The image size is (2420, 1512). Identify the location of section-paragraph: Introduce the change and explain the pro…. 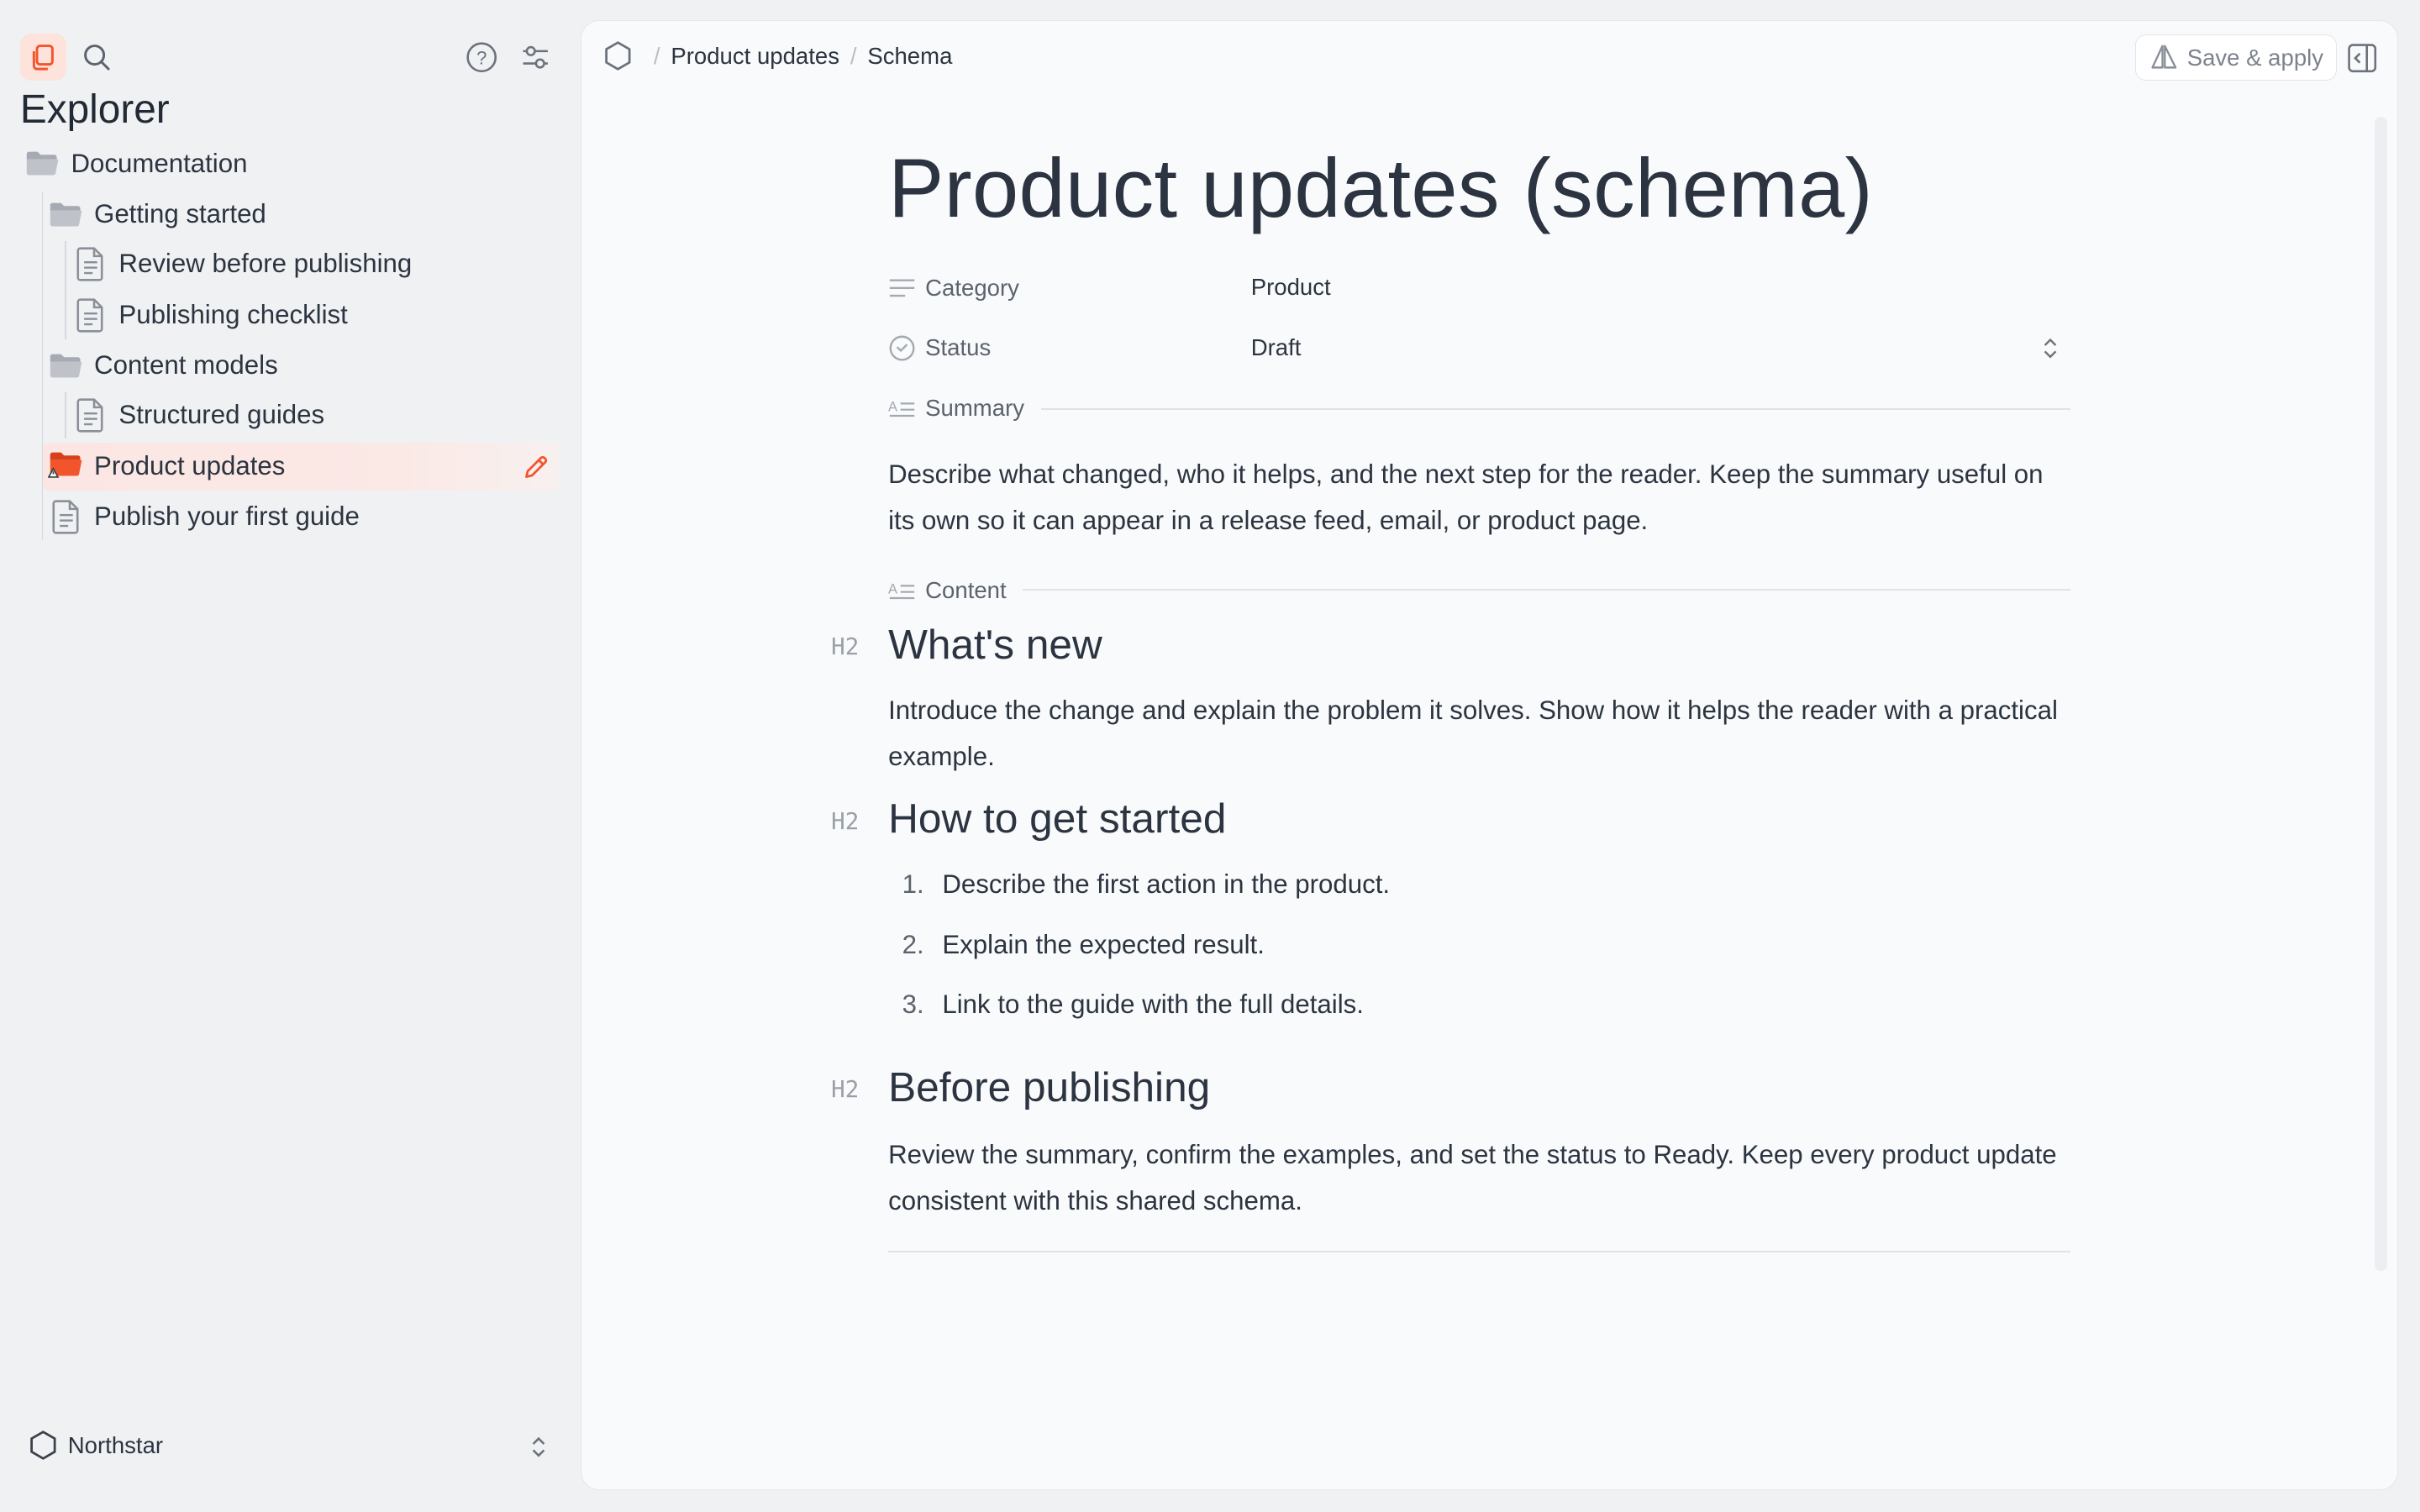
(1482, 733).